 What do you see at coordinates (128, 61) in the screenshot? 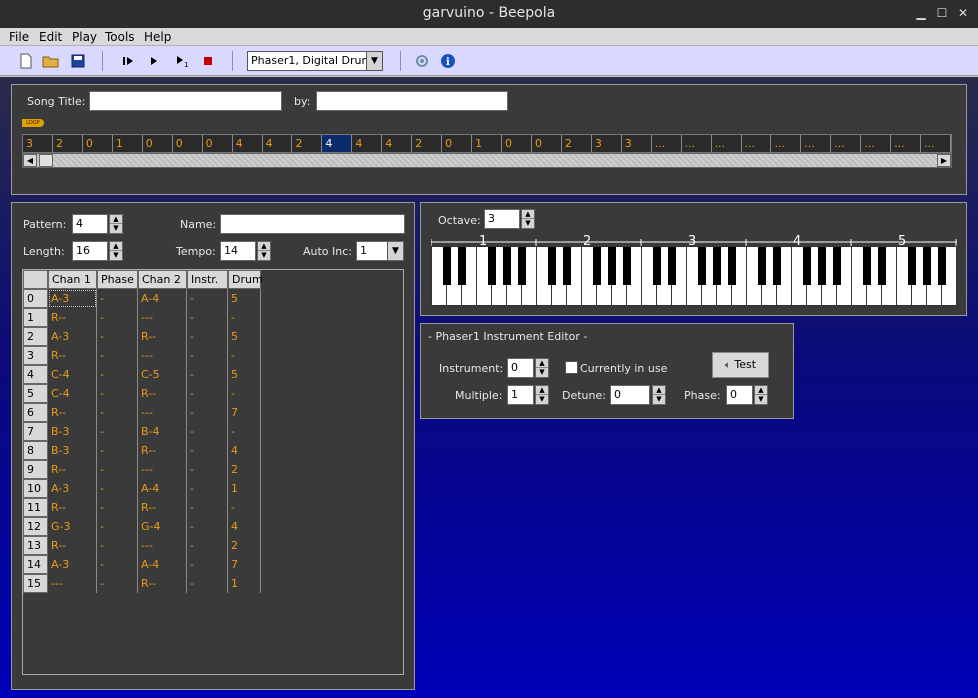
I see `play-from-start-icon` at bounding box center [128, 61].